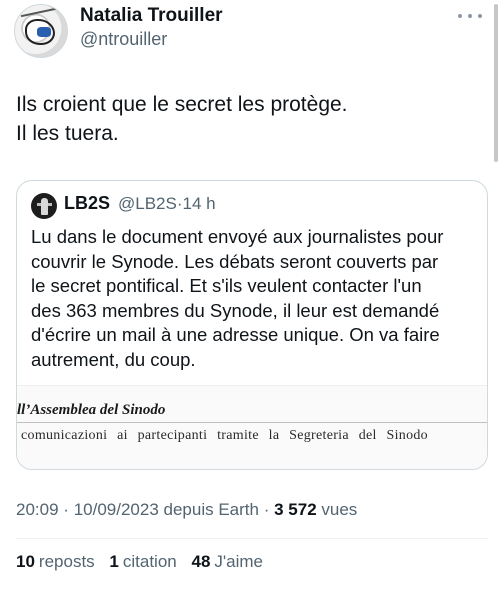  What do you see at coordinates (252, 422) in the screenshot?
I see `document-rule` at bounding box center [252, 422].